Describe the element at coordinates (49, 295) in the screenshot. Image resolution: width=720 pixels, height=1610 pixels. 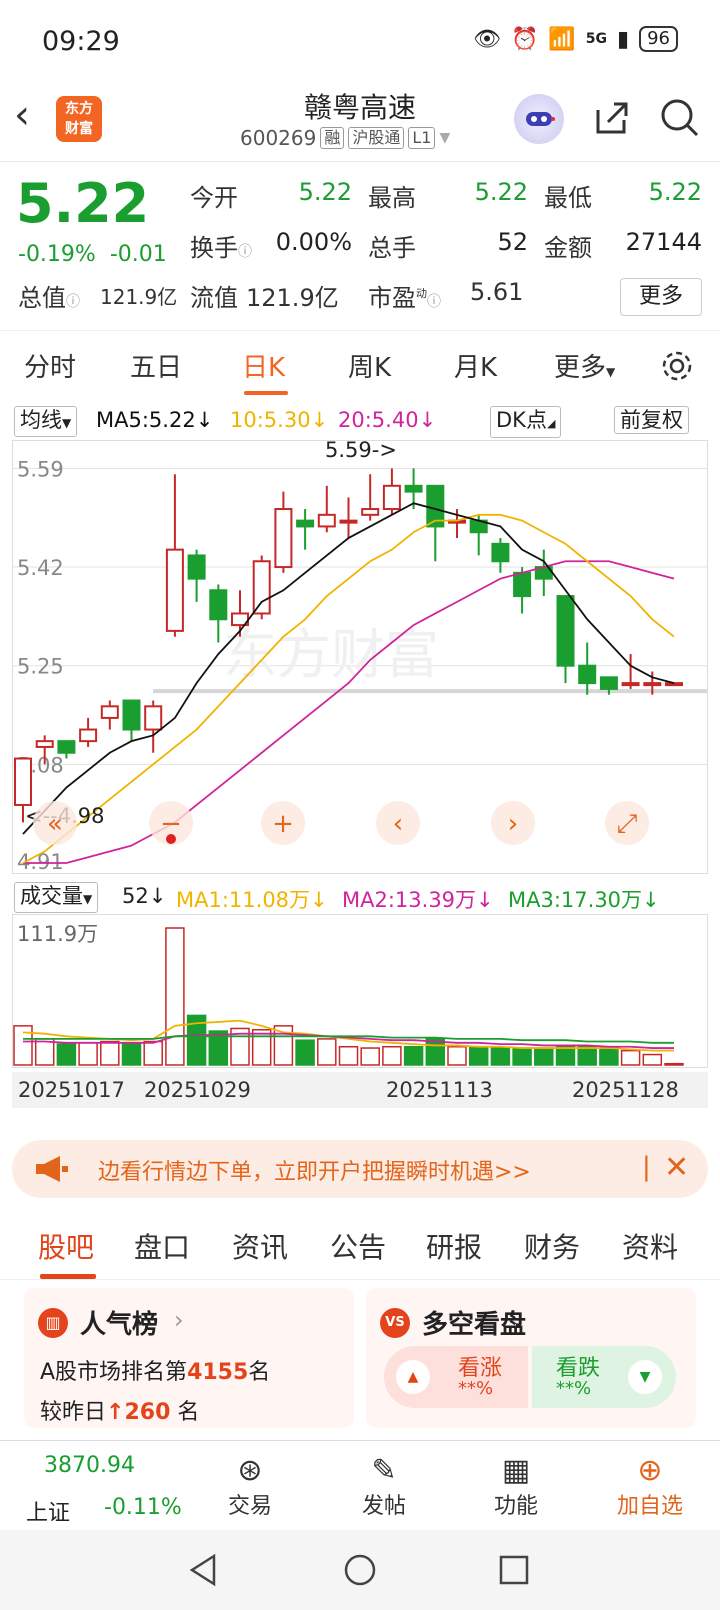
I see `mktcap-label: 总值ⓘ` at that location.